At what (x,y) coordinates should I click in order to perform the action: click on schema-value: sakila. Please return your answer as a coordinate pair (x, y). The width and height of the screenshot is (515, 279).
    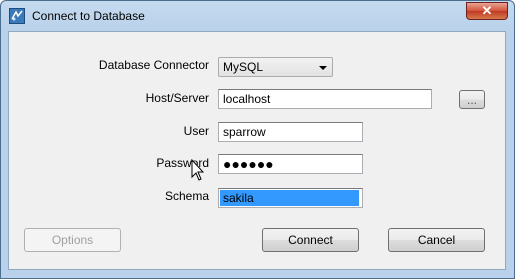
    Looking at the image, I should click on (289, 198).